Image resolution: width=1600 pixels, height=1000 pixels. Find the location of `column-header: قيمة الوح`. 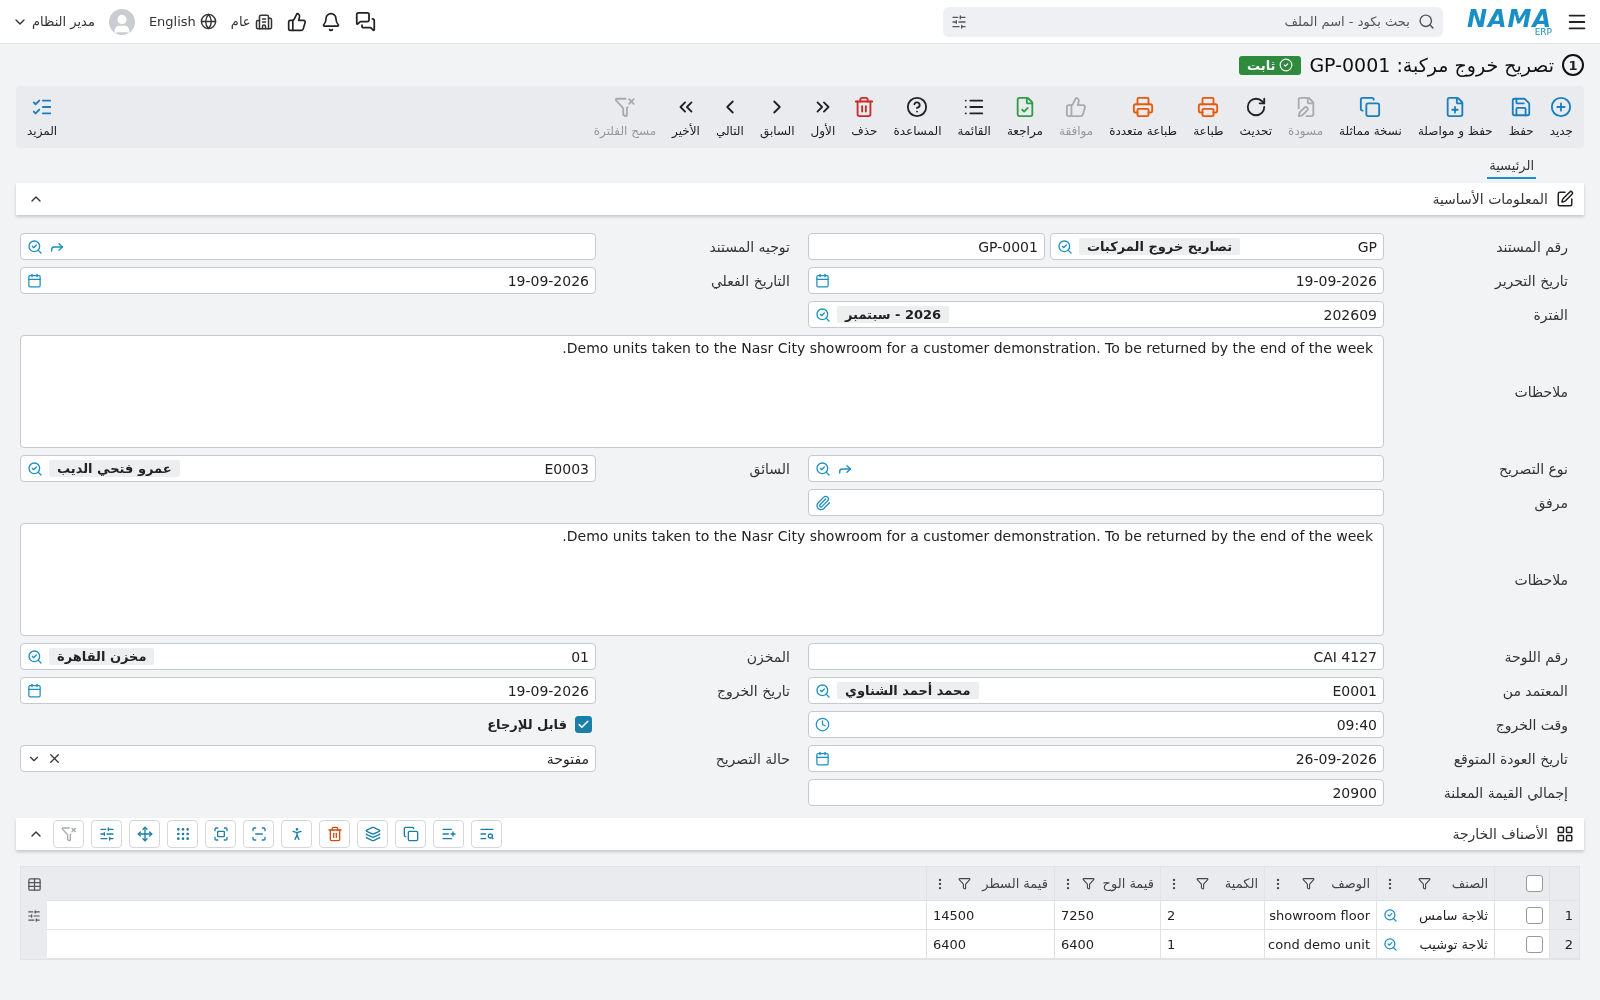

column-header: قيمة الوح is located at coordinates (1128, 883).